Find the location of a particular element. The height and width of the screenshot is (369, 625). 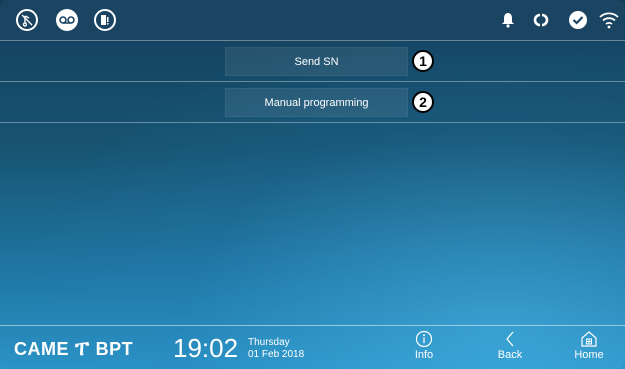

date-label: 01 Feb 2018 is located at coordinates (276, 354).